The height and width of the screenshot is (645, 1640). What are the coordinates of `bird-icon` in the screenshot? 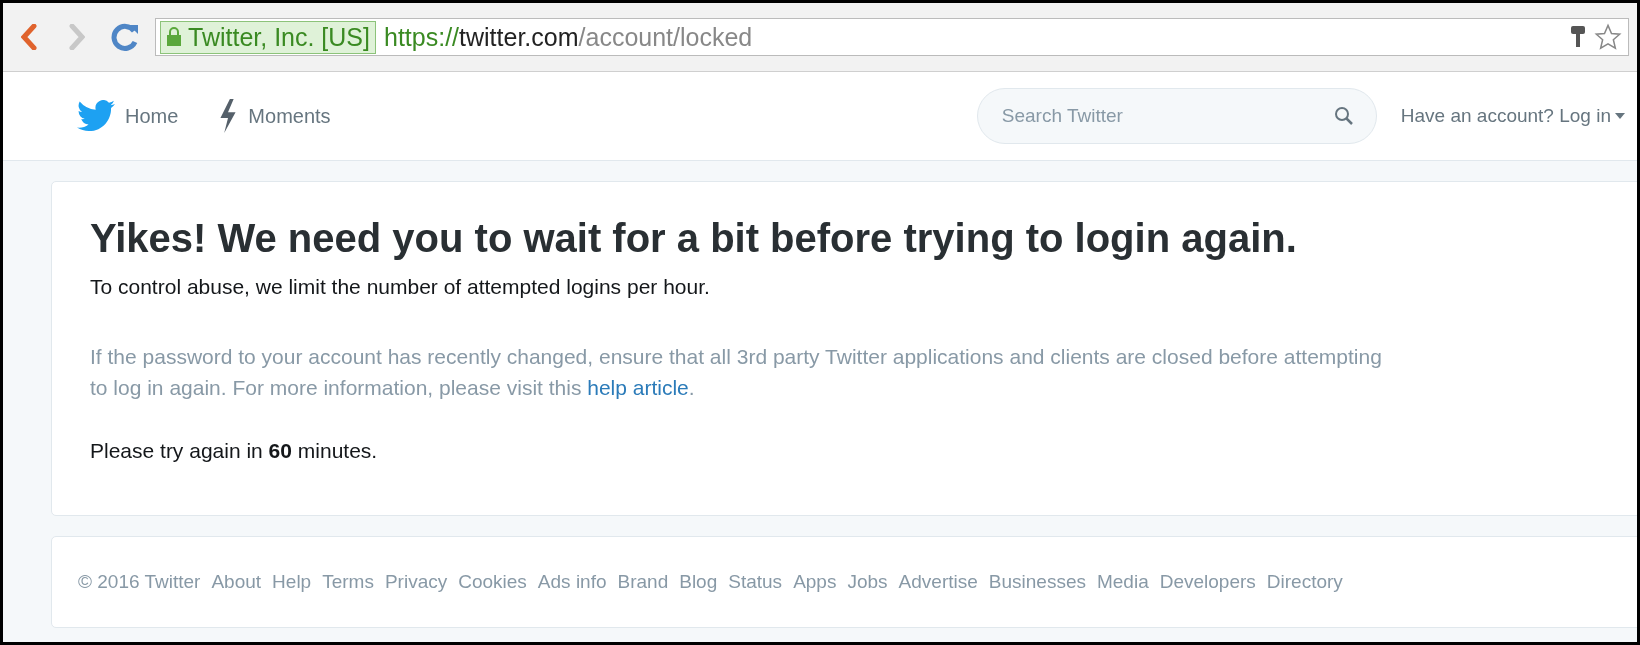 It's located at (96, 116).